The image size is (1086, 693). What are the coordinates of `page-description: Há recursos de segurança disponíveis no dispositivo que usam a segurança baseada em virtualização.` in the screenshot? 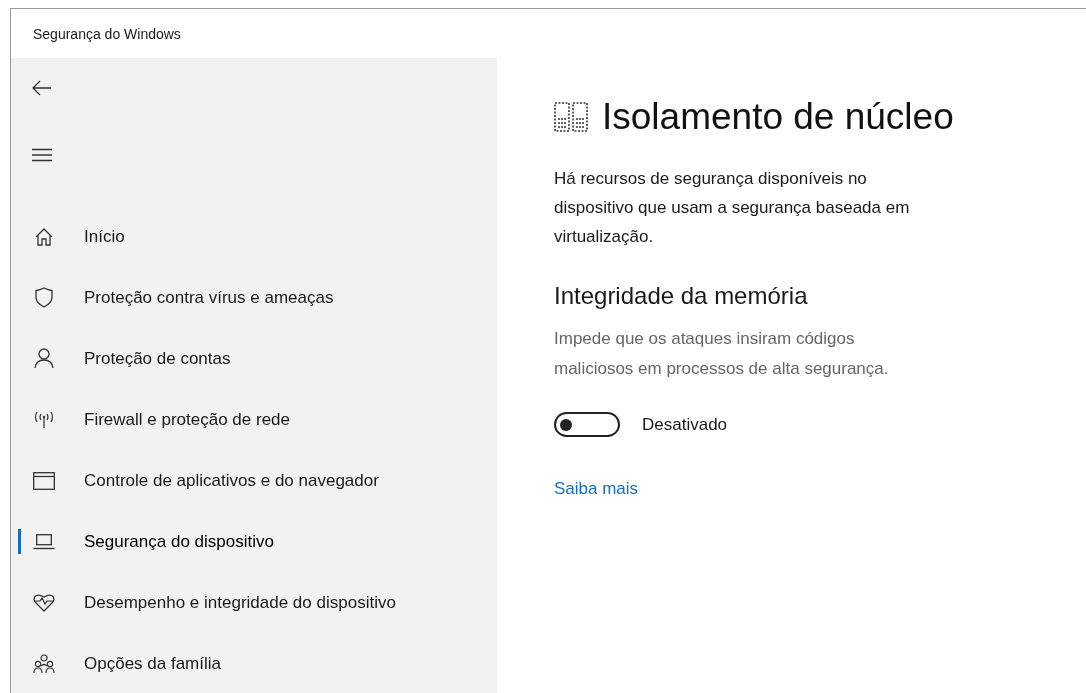 It's located at (732, 208).